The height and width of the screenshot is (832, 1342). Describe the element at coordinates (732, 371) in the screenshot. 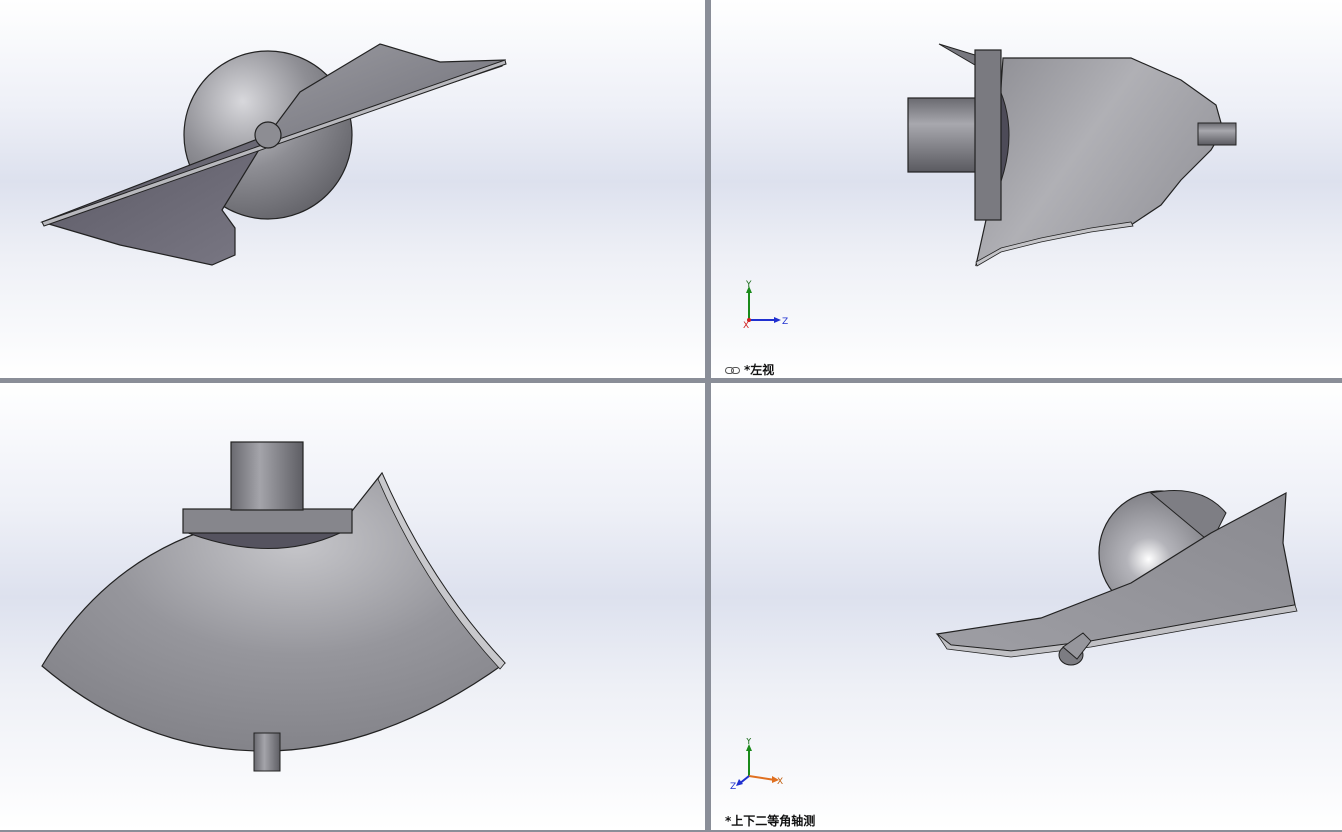

I see `link-icon` at that location.